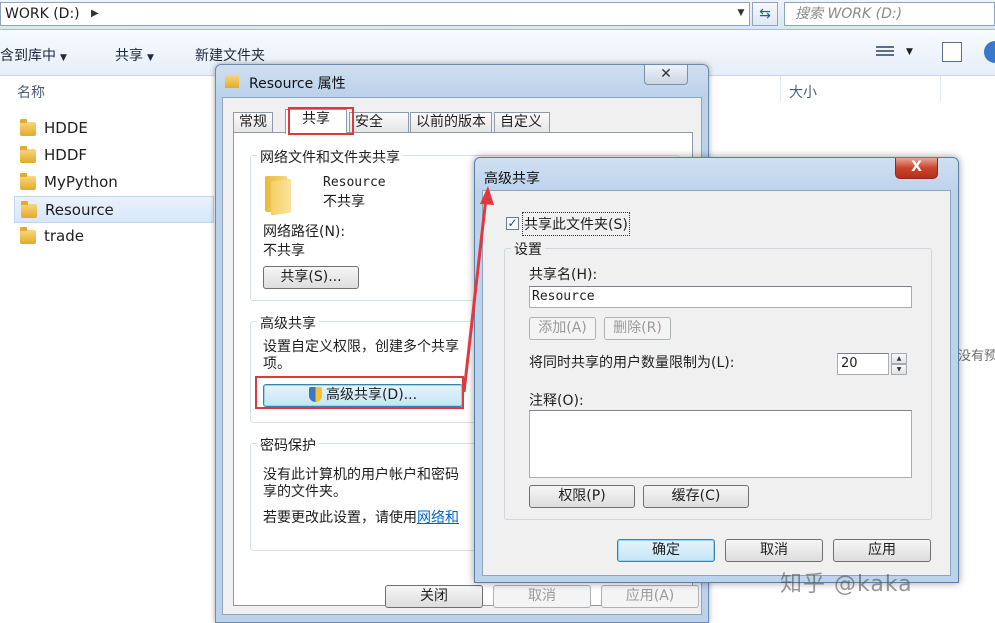 The width and height of the screenshot is (995, 623). I want to click on include-library-label: 包含到库中, so click(28, 56).